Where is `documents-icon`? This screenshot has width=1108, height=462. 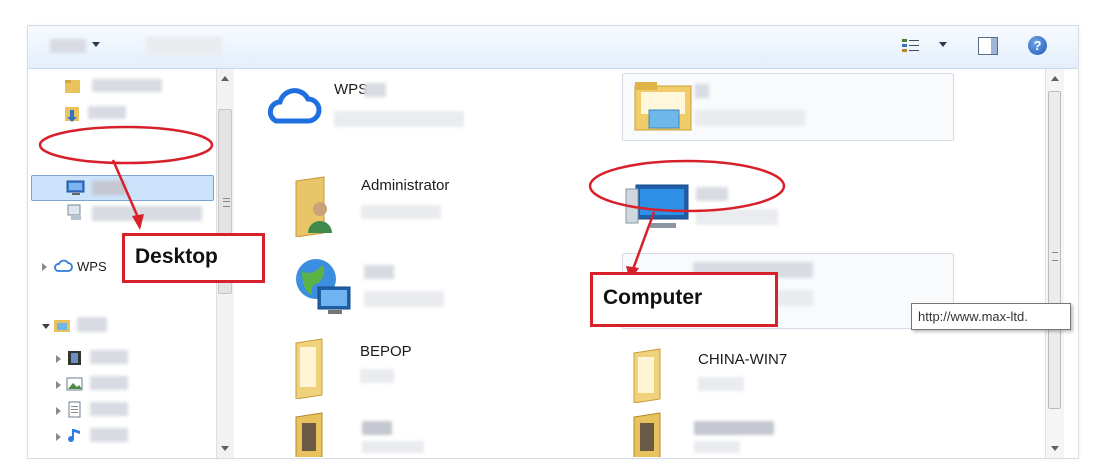 documents-icon is located at coordinates (74, 409).